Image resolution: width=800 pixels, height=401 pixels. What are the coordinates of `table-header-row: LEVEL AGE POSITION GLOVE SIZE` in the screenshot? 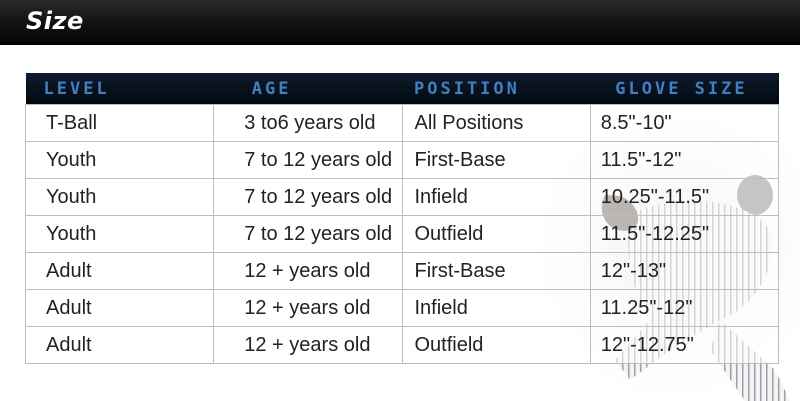 It's located at (402, 89).